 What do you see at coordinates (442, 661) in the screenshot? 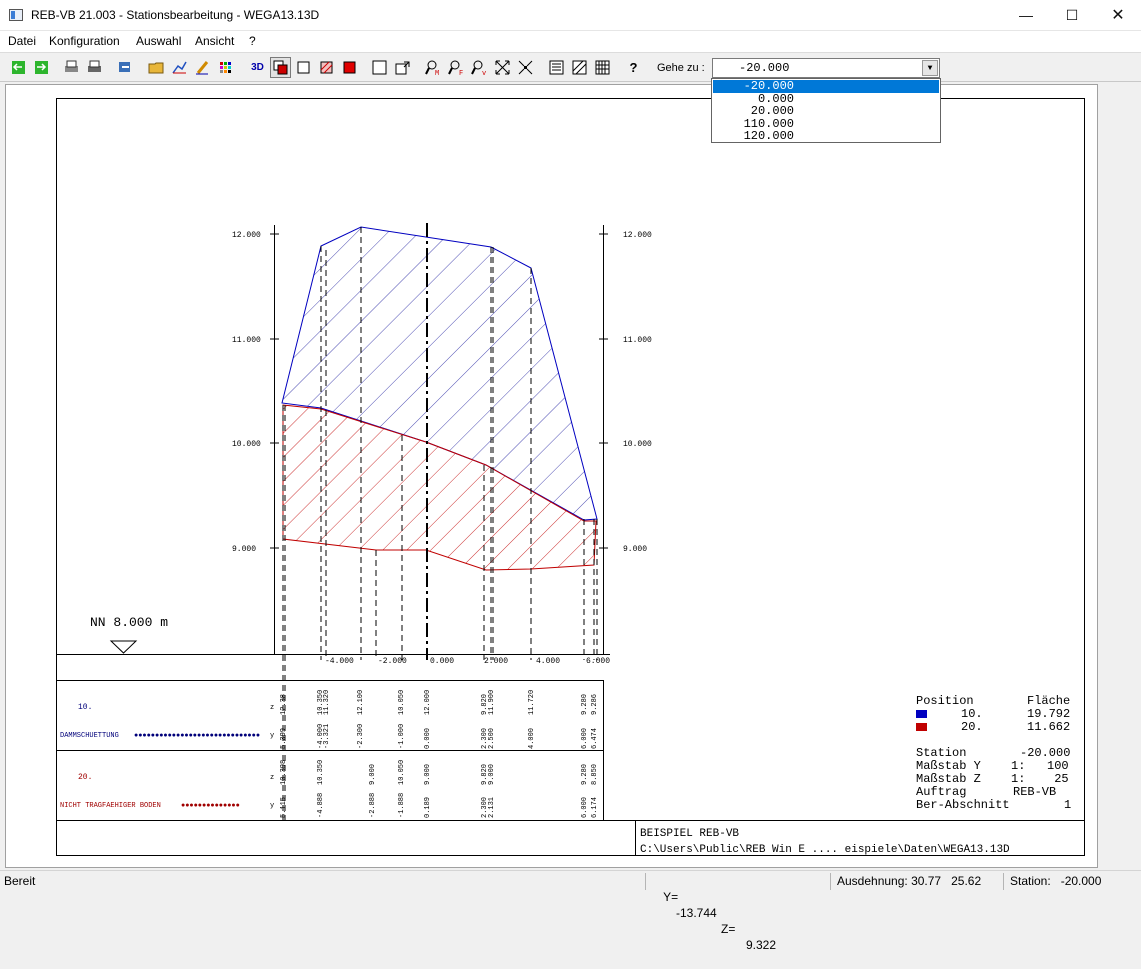
I see `x-label: 0.000` at bounding box center [442, 661].